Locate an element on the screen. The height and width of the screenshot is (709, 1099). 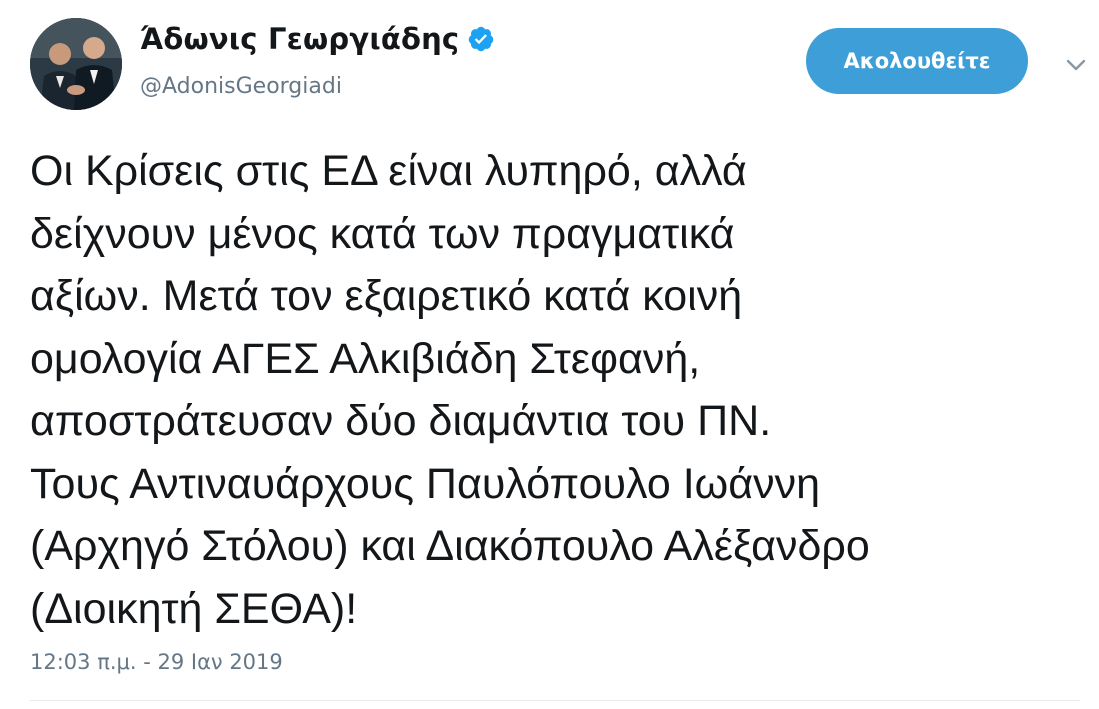
tweet-text-line: ομολογία ΑΓΕΣ Αλκιβιάδη Στεφανή, is located at coordinates (365, 358).